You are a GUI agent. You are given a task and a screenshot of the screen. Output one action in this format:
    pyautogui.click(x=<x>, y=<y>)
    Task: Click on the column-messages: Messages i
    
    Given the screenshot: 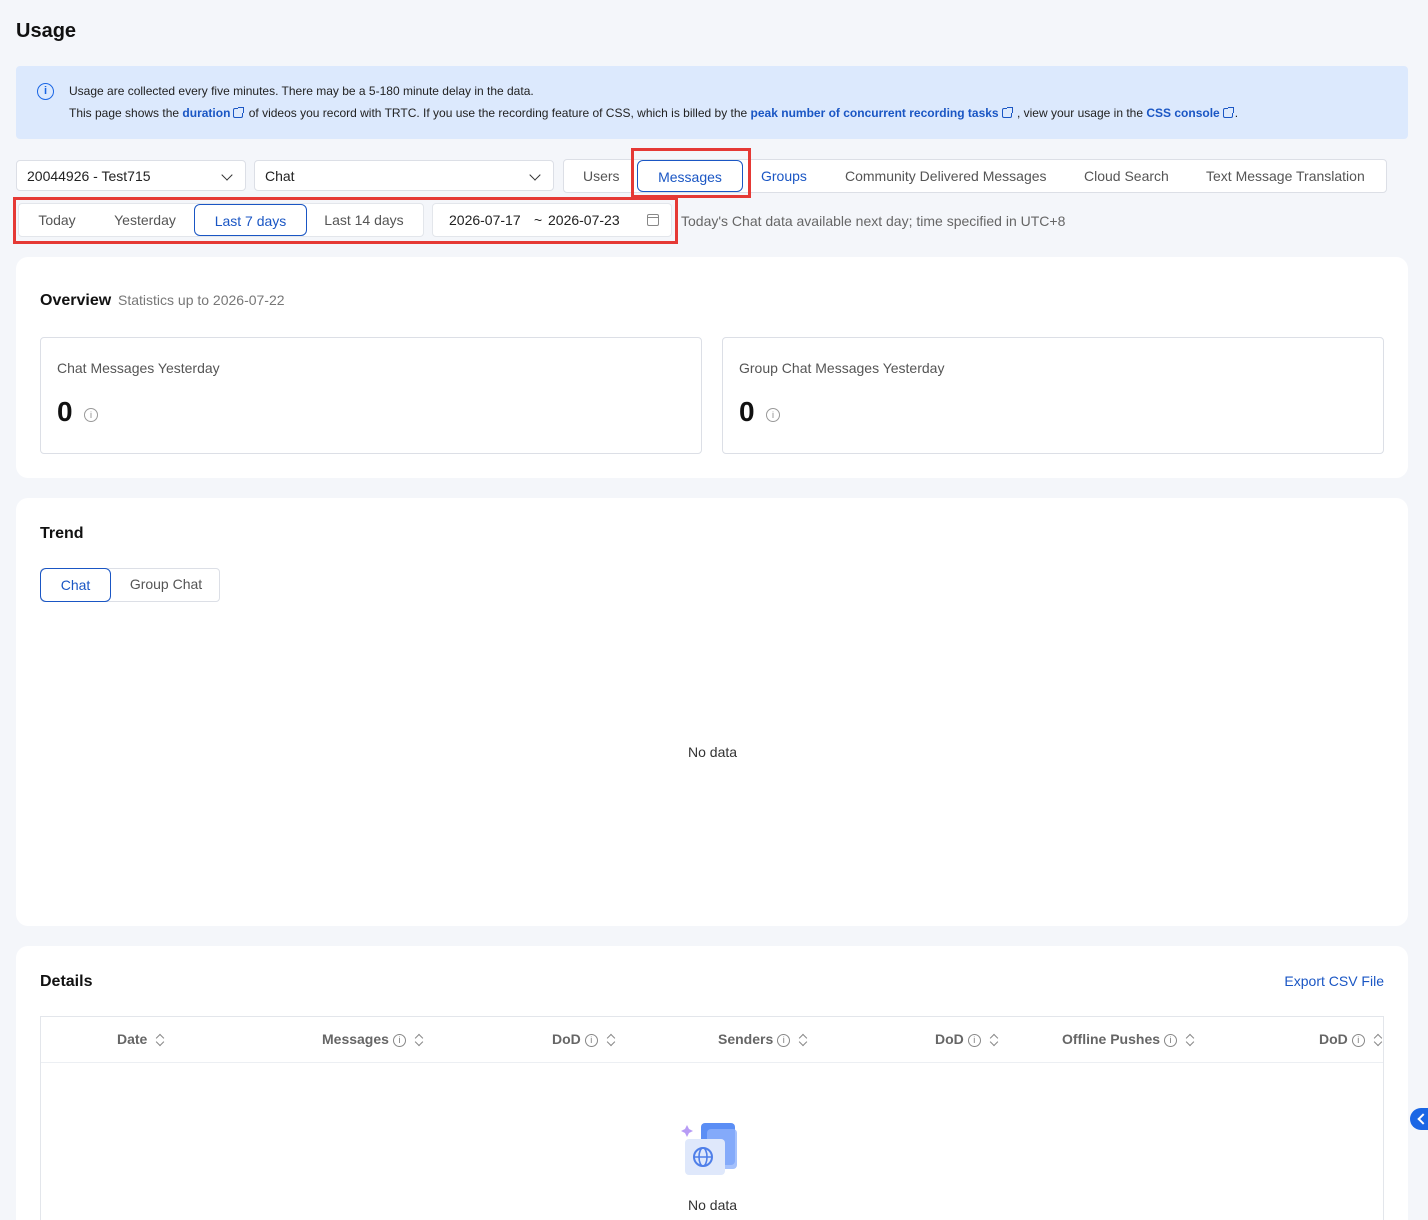 What is the action you would take?
    pyautogui.click(x=373, y=1039)
    